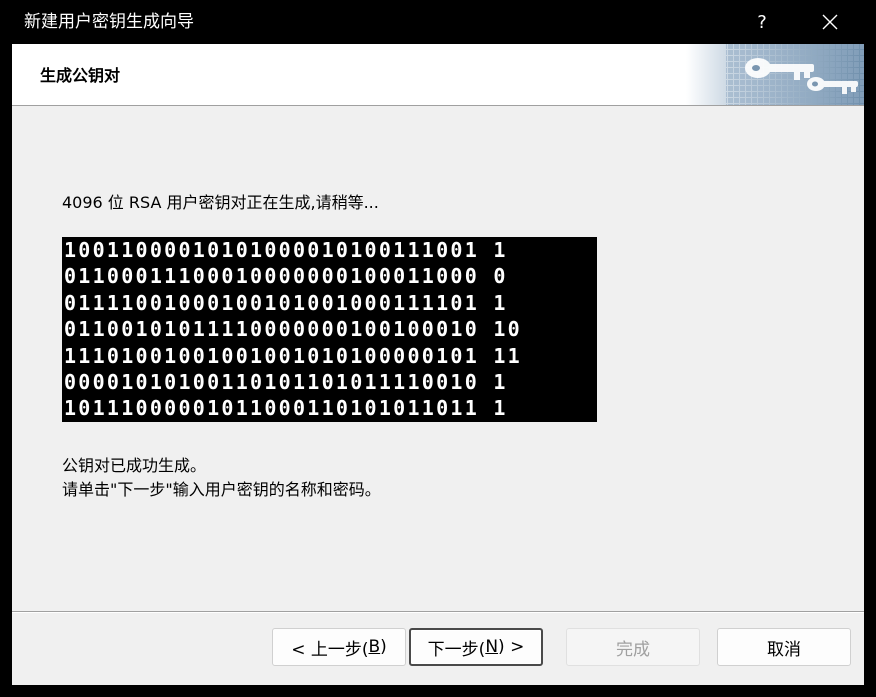  I want to click on keys-icon, so click(775, 74).